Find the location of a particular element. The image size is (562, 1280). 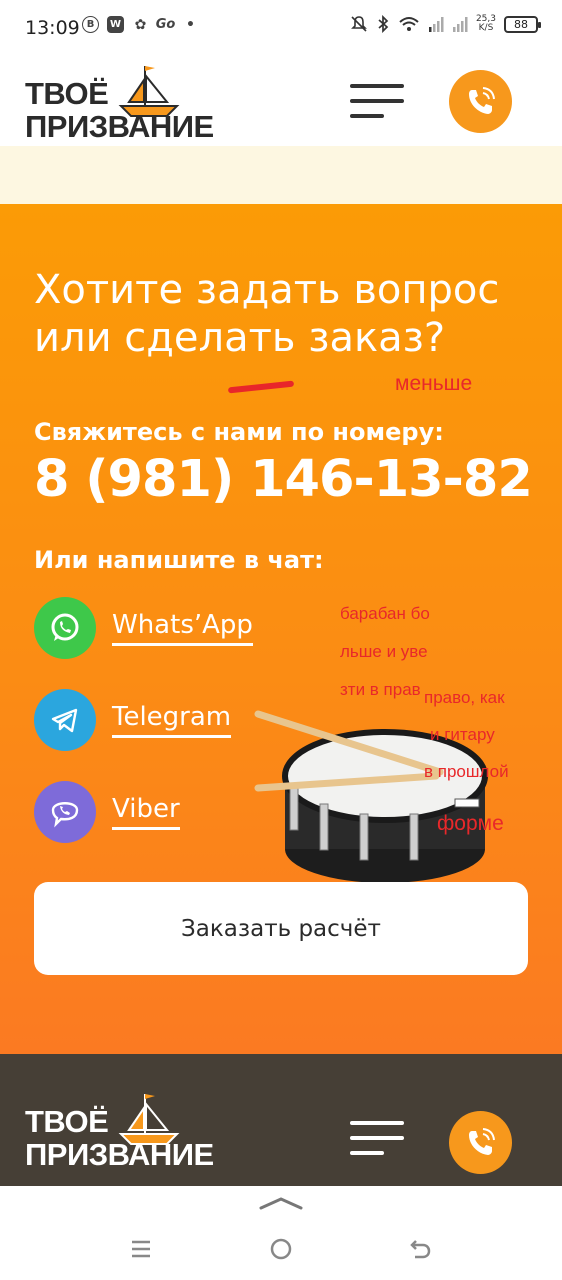

whatsapp-icon is located at coordinates (65, 628).